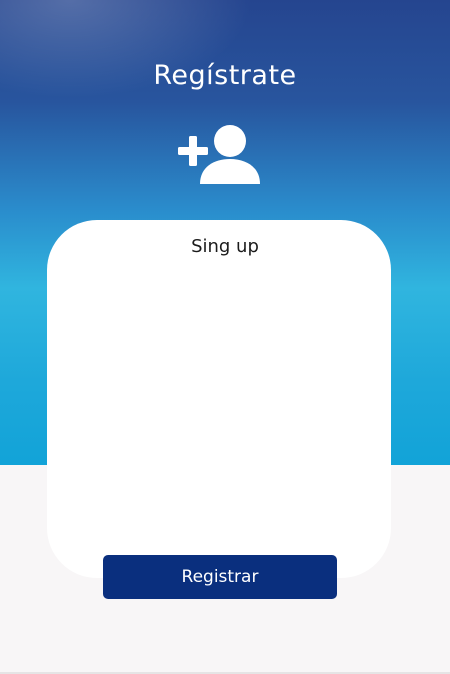 The image size is (450, 674). I want to click on page-title: Regístrate, so click(225, 75).